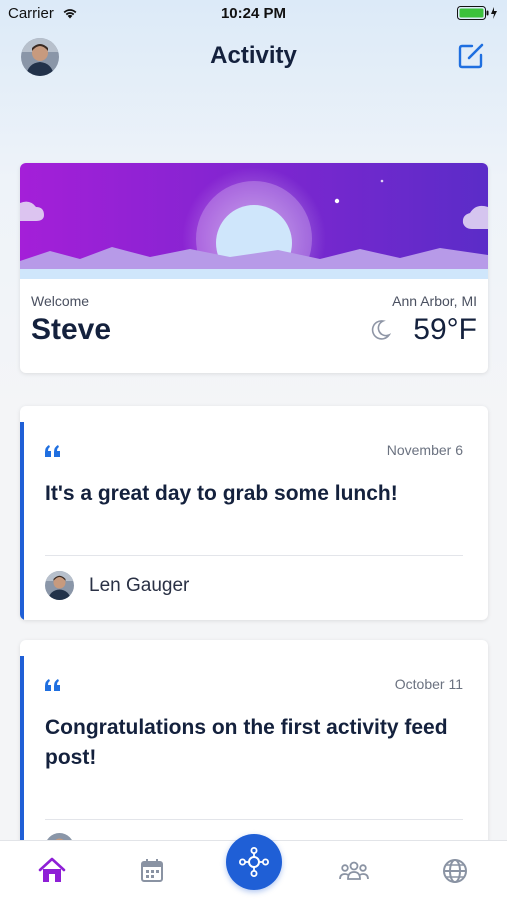 This screenshot has width=507, height=900. What do you see at coordinates (52, 871) in the screenshot?
I see `home-icon` at bounding box center [52, 871].